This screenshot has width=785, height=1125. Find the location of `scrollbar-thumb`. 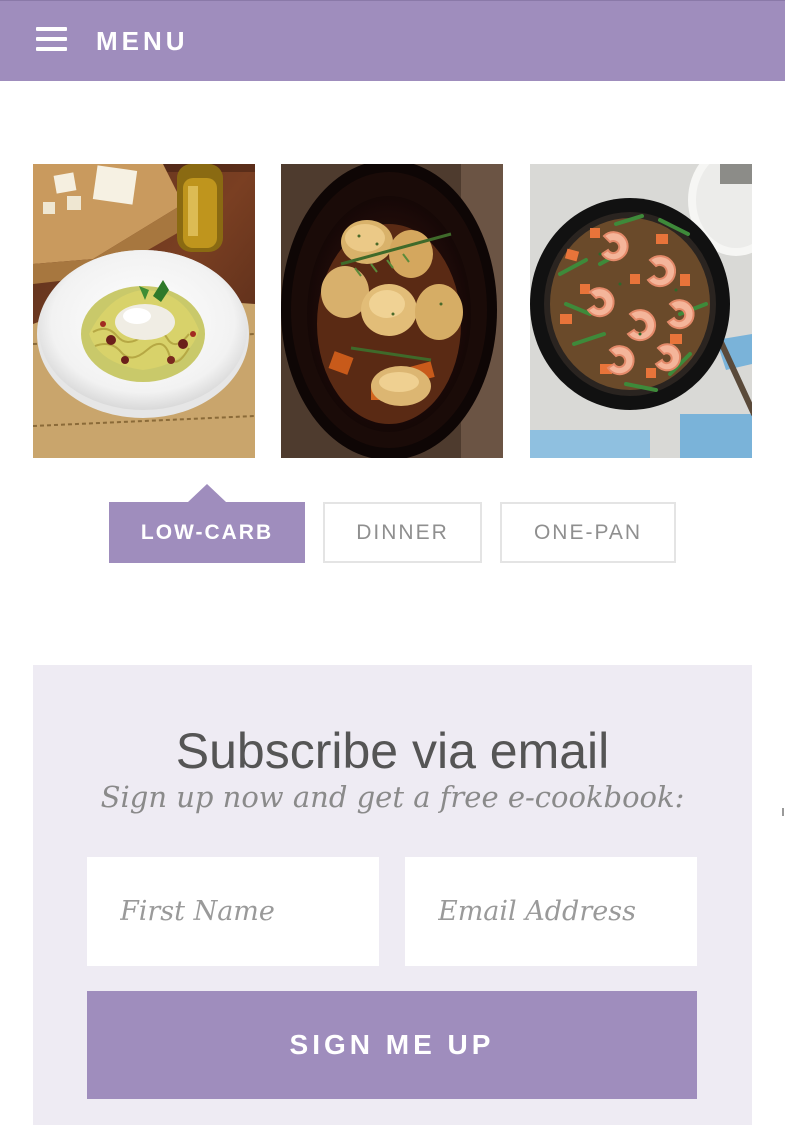

scrollbar-thumb is located at coordinates (783, 812).